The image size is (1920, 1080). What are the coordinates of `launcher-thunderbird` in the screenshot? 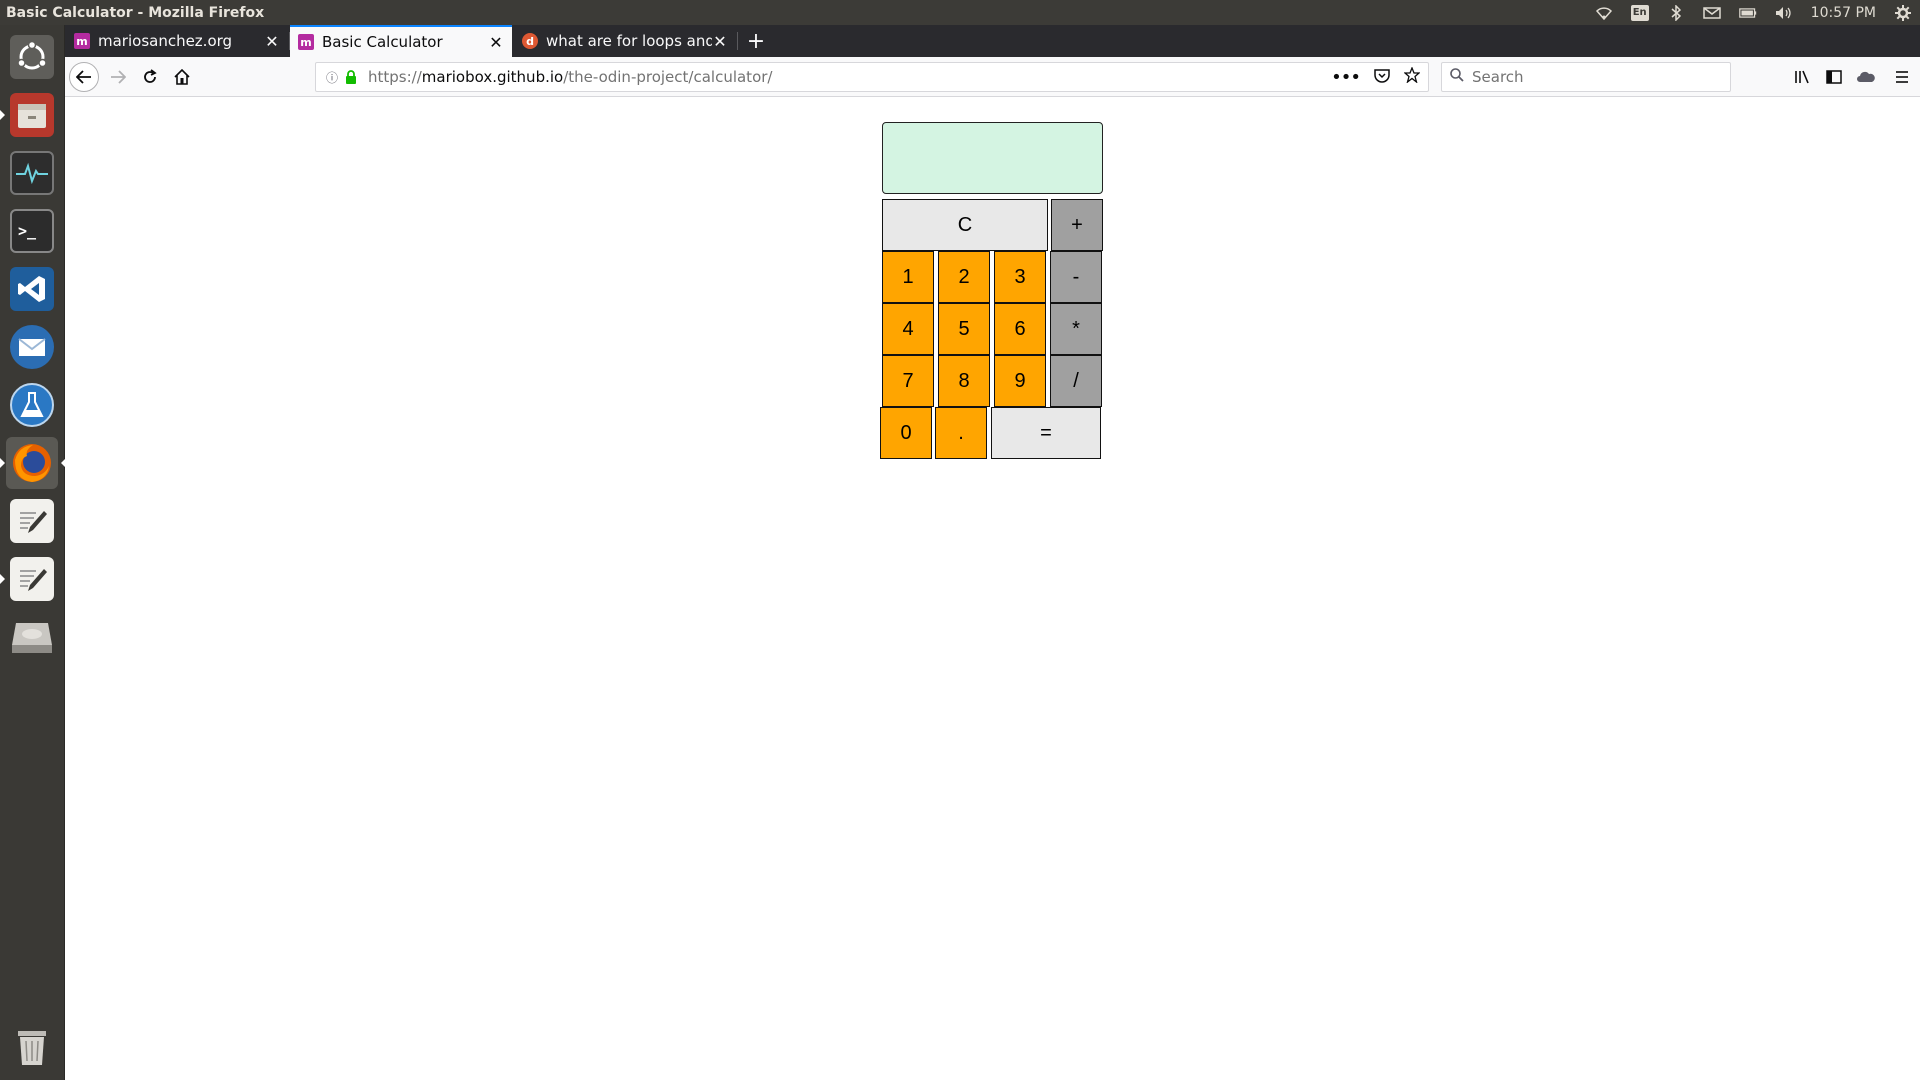 It's located at (32, 347).